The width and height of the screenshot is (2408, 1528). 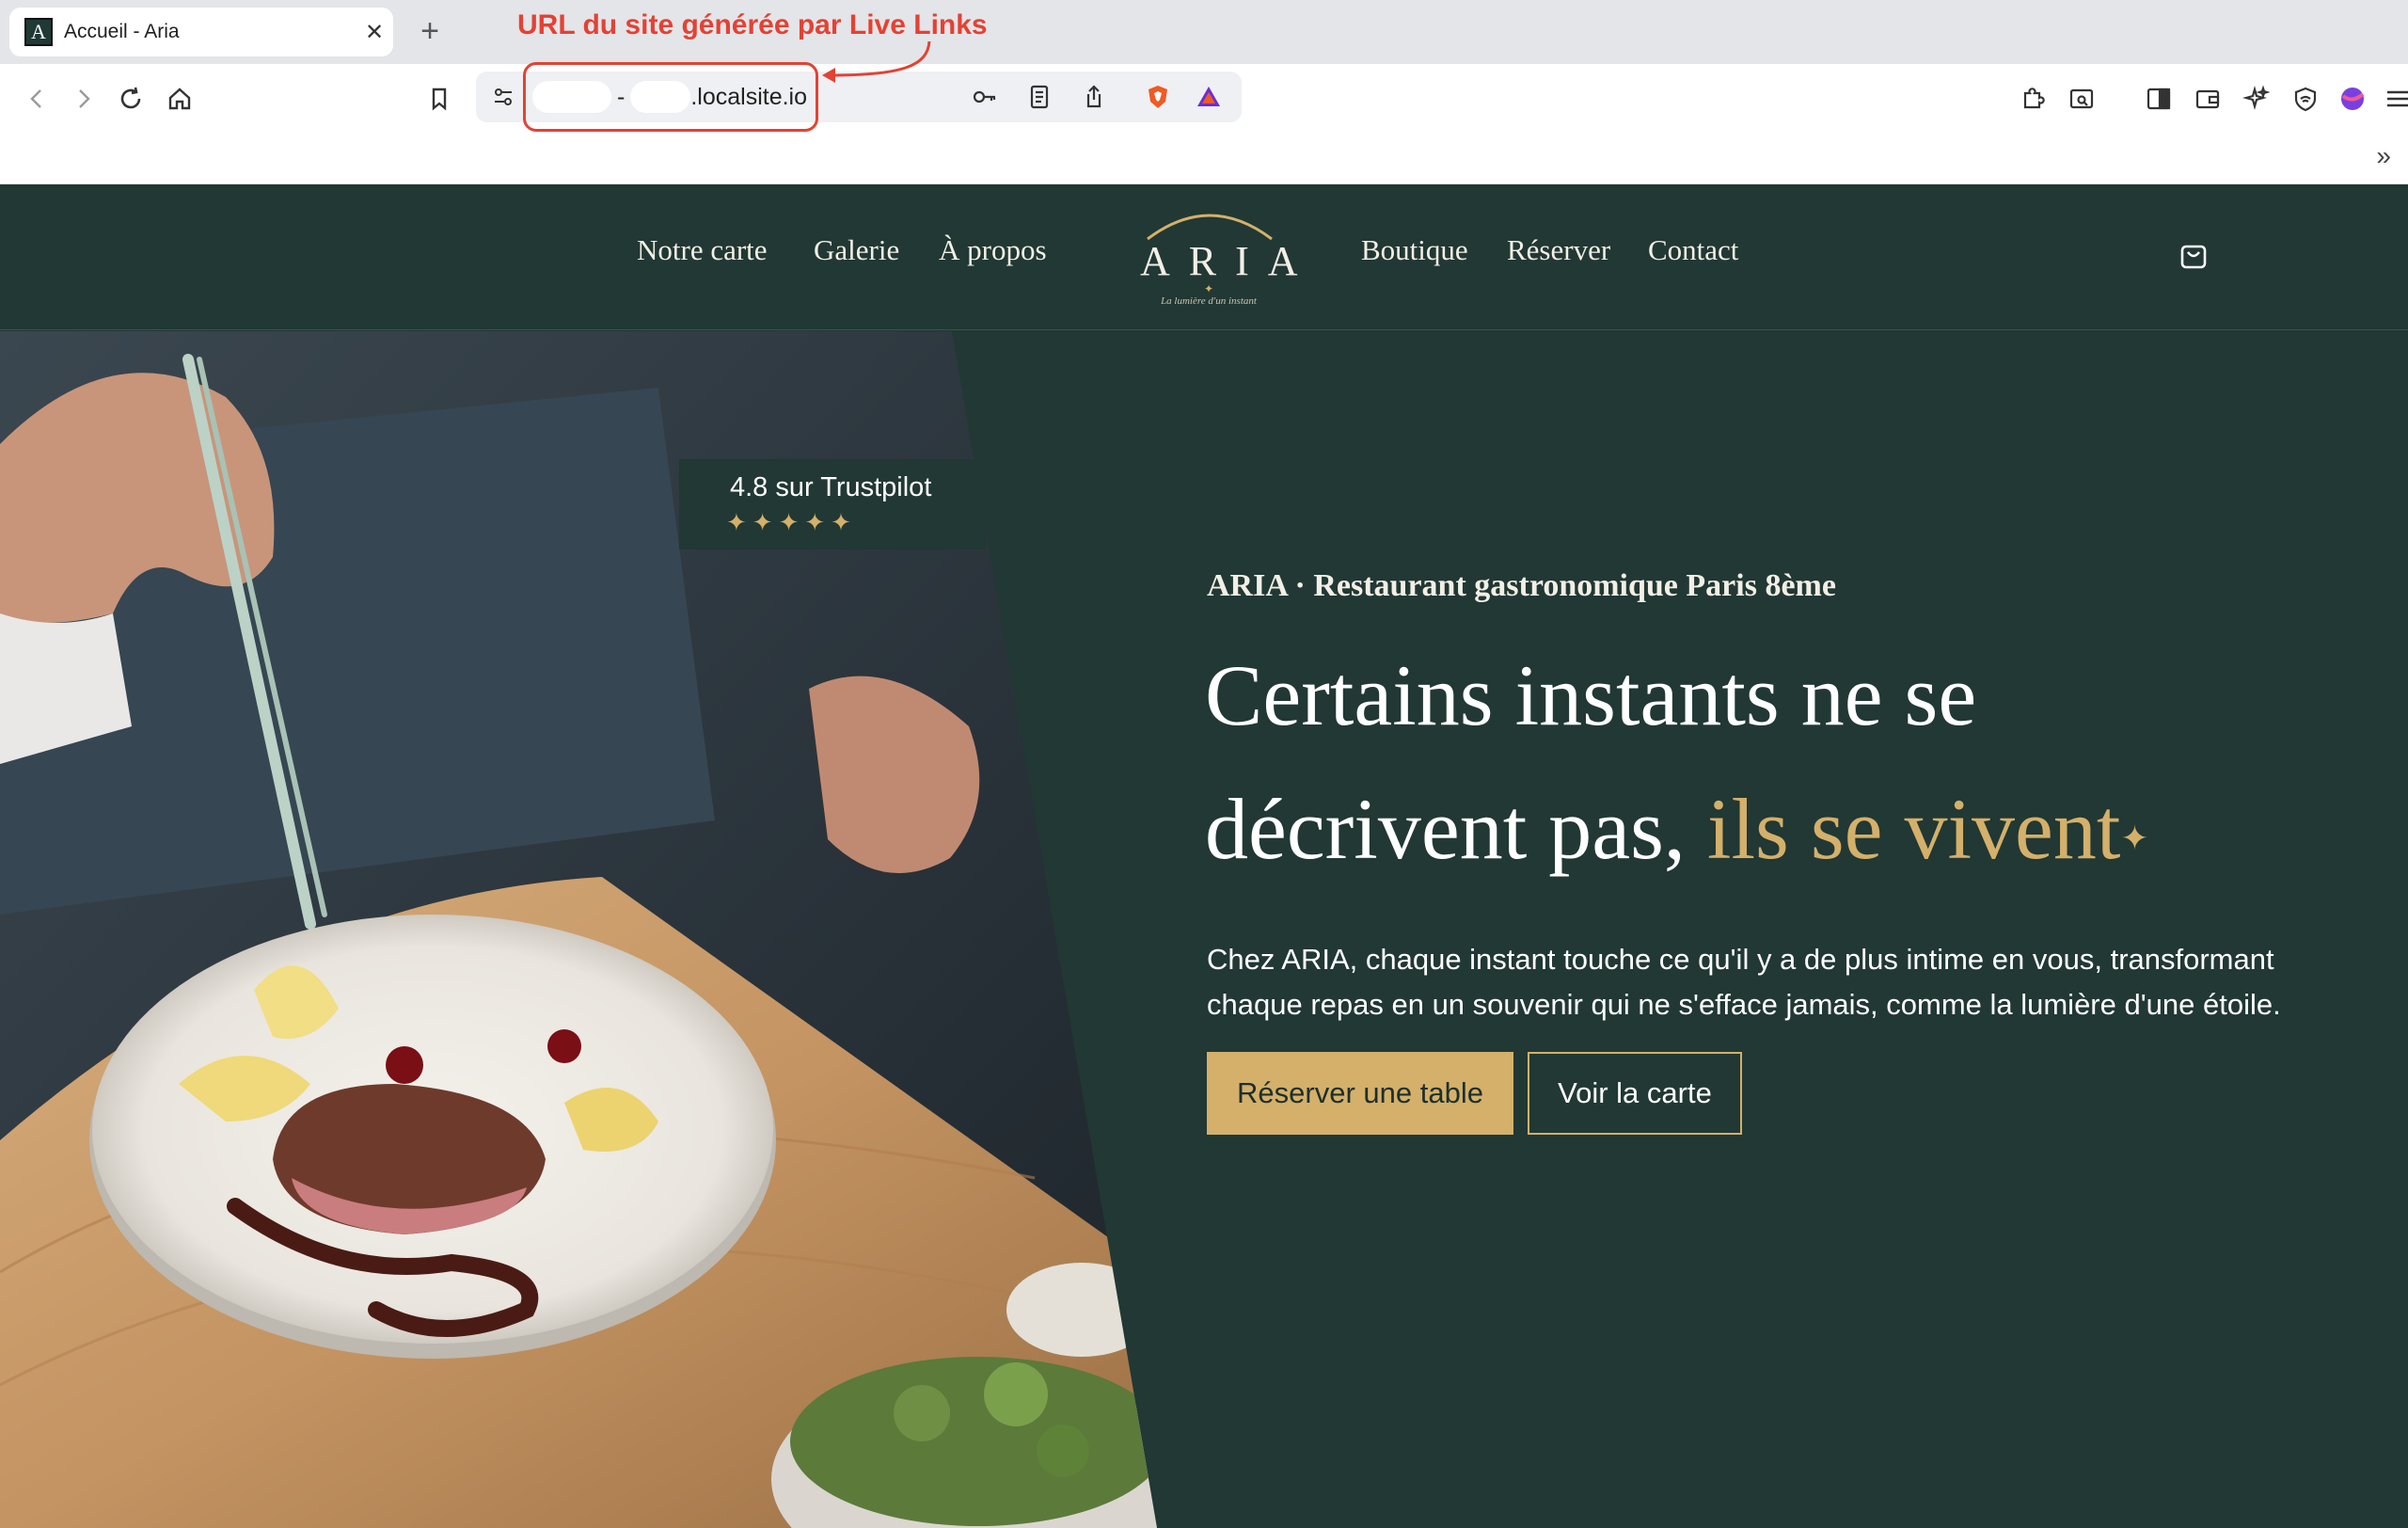 What do you see at coordinates (37, 99) in the screenshot?
I see `back-icon` at bounding box center [37, 99].